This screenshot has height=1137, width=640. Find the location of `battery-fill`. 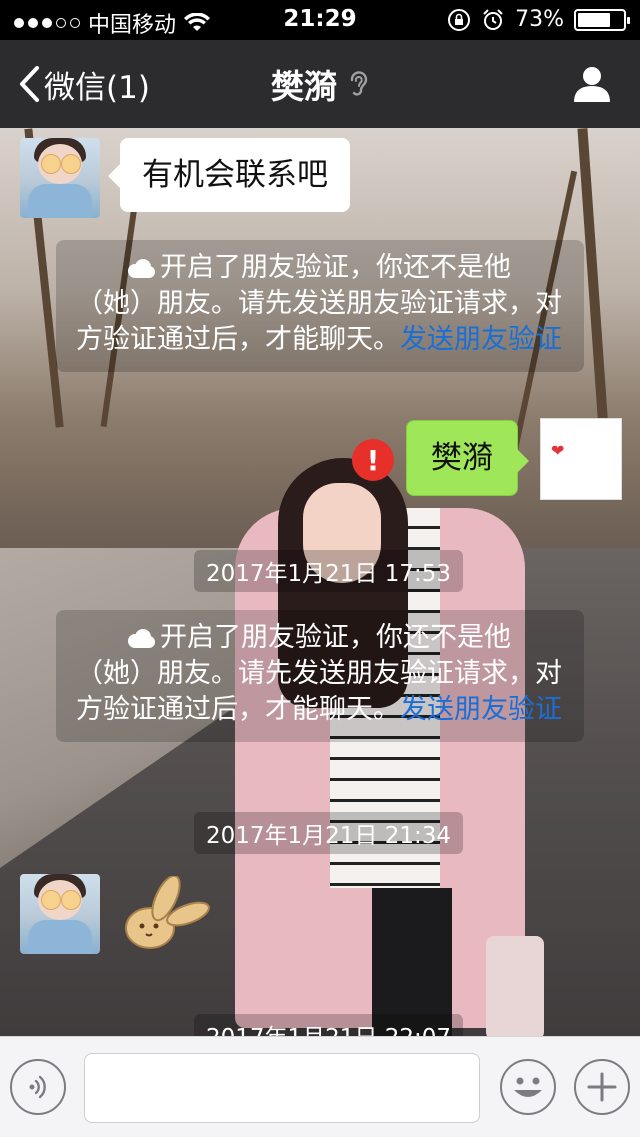

battery-fill is located at coordinates (594, 19).